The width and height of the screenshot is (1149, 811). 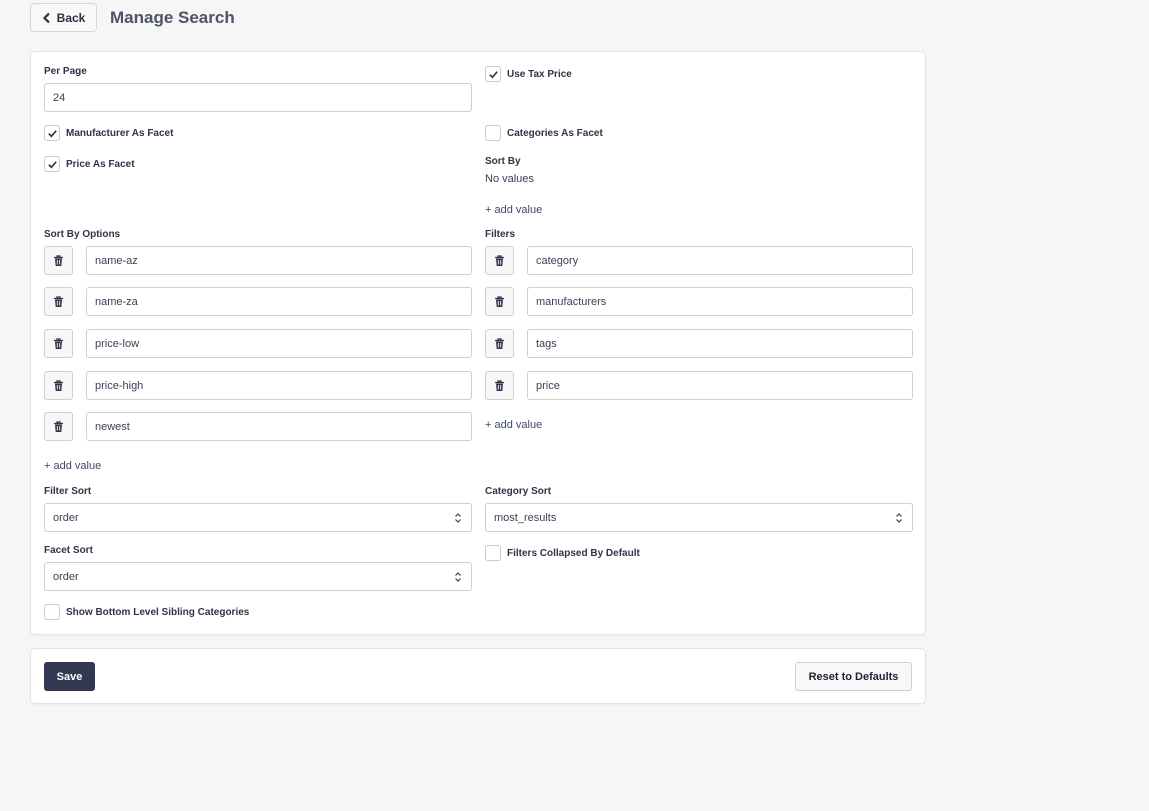 I want to click on reset-to-defaults-button: Reset to Defaults, so click(x=853, y=676).